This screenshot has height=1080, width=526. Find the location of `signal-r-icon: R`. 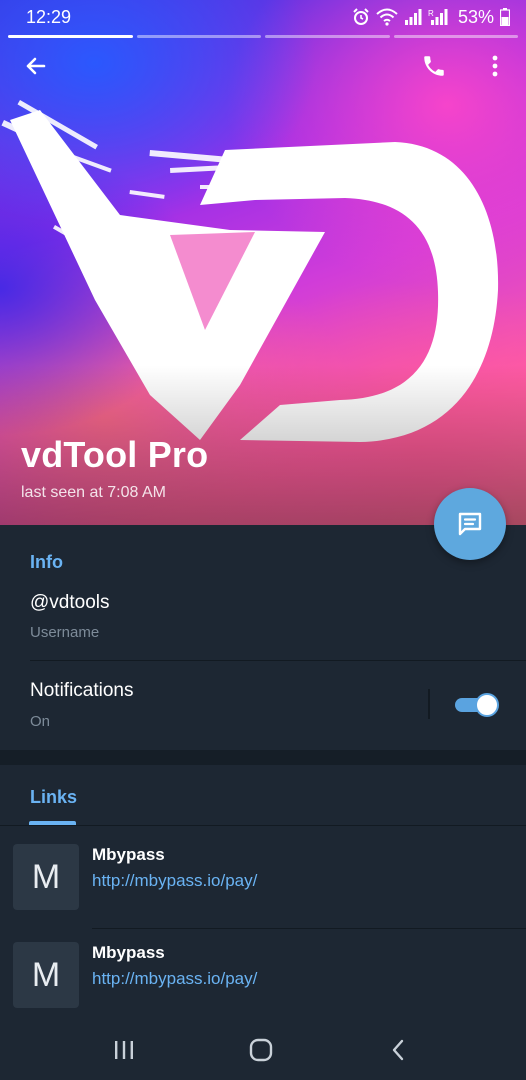

signal-r-icon: R is located at coordinates (438, 17).